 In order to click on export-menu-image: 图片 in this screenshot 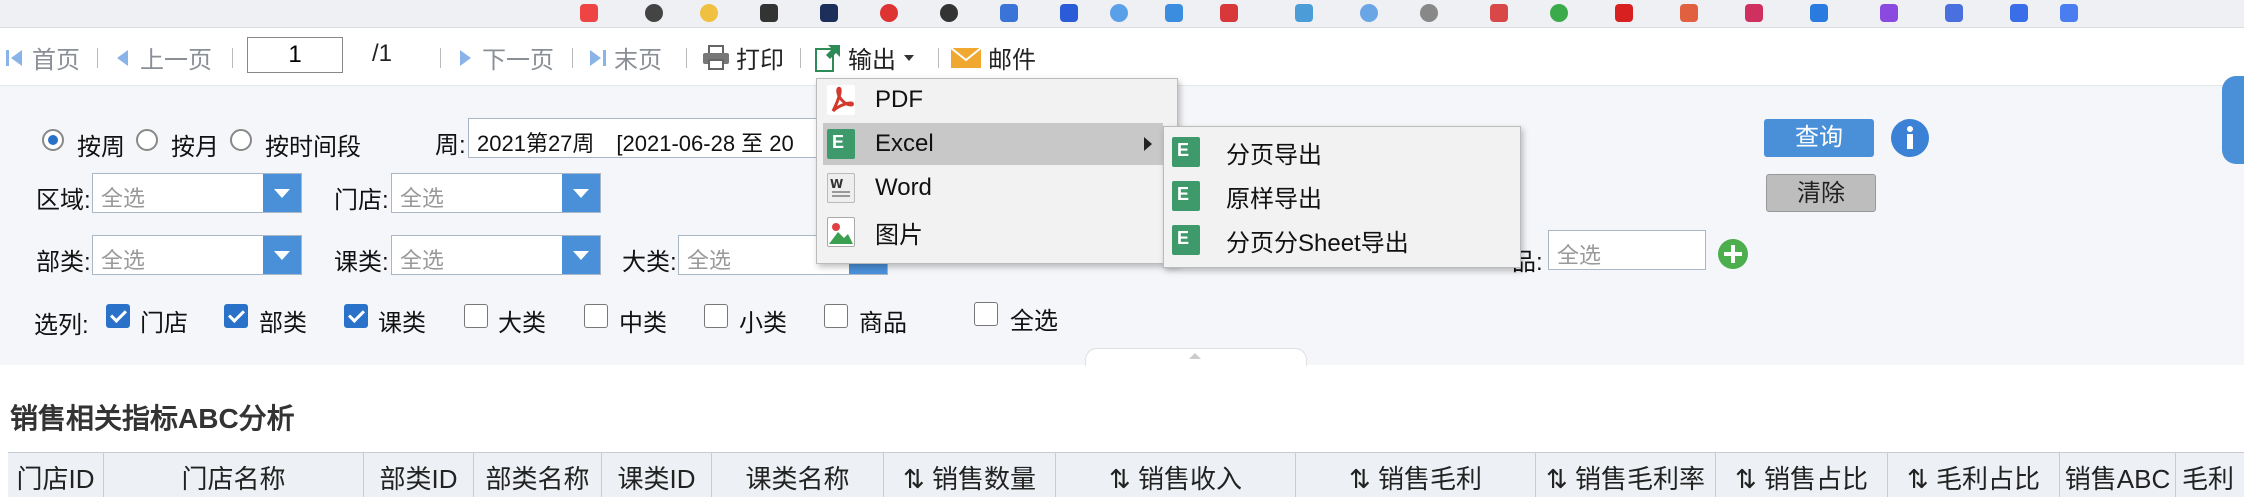, I will do `click(997, 232)`.